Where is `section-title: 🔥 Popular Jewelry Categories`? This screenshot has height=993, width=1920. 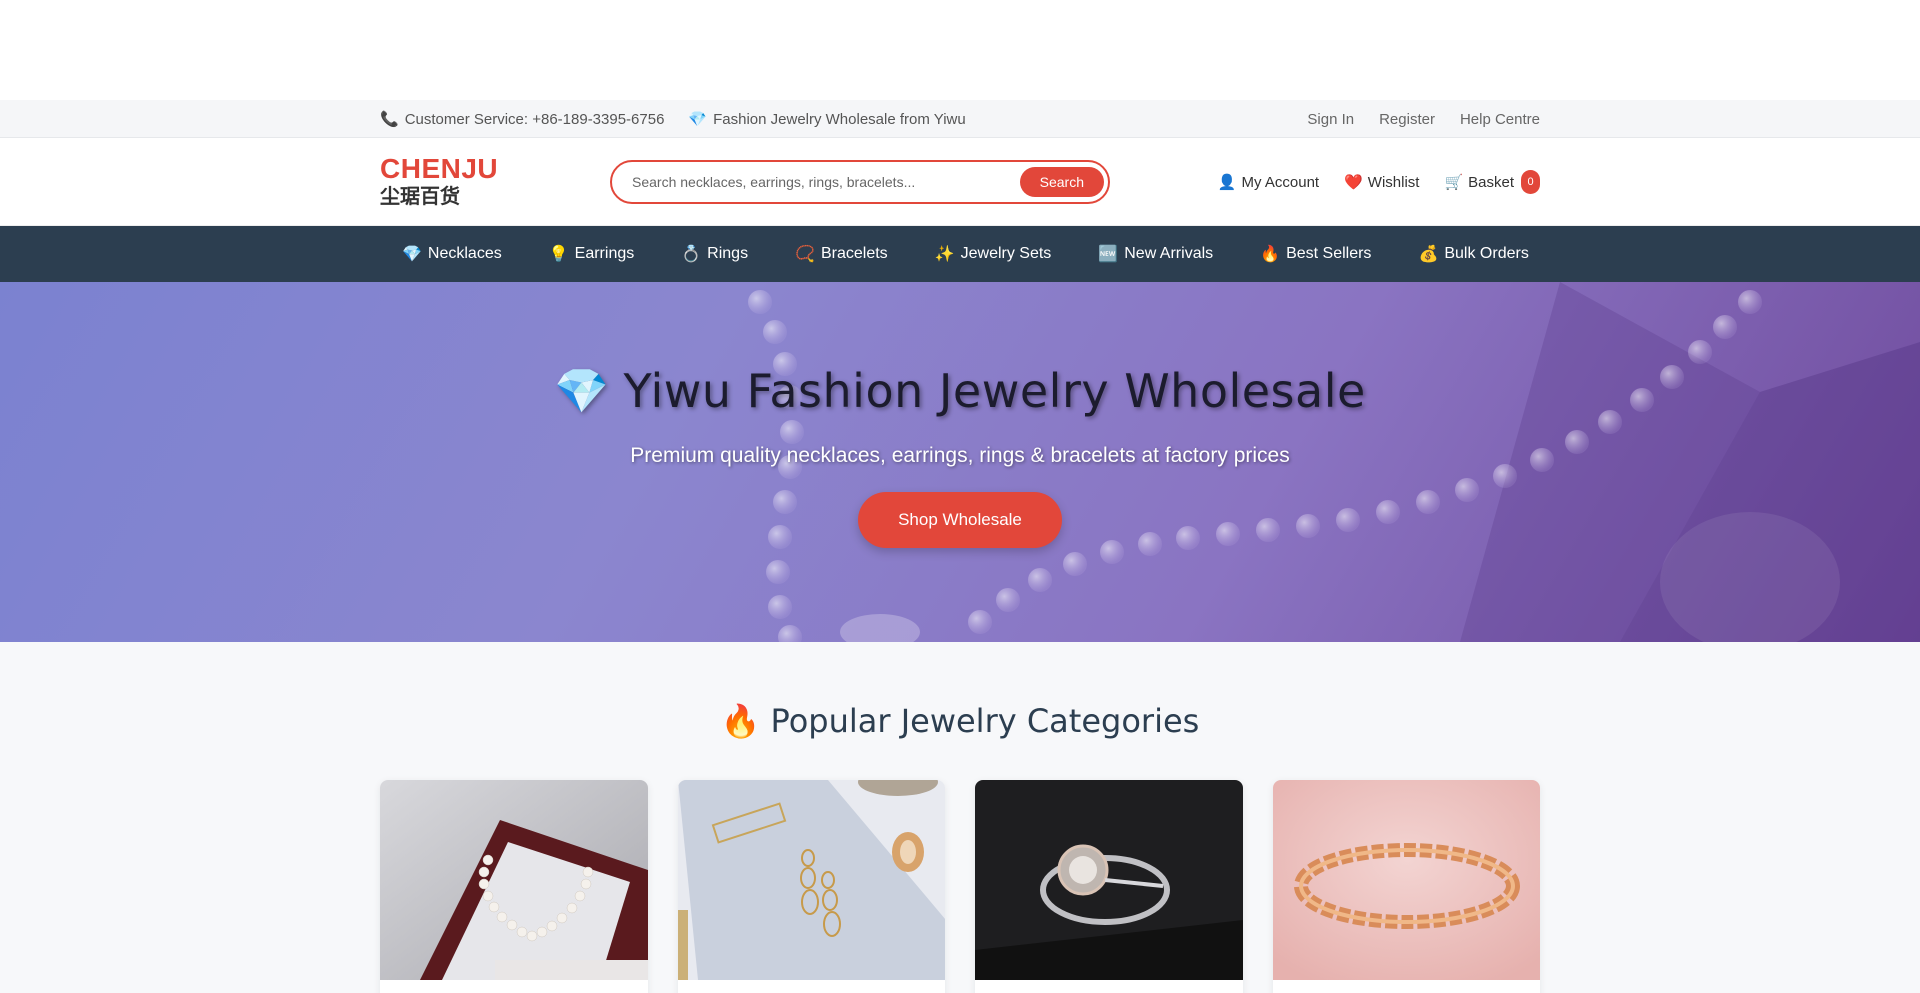
section-title: 🔥 Popular Jewelry Categories is located at coordinates (960, 691).